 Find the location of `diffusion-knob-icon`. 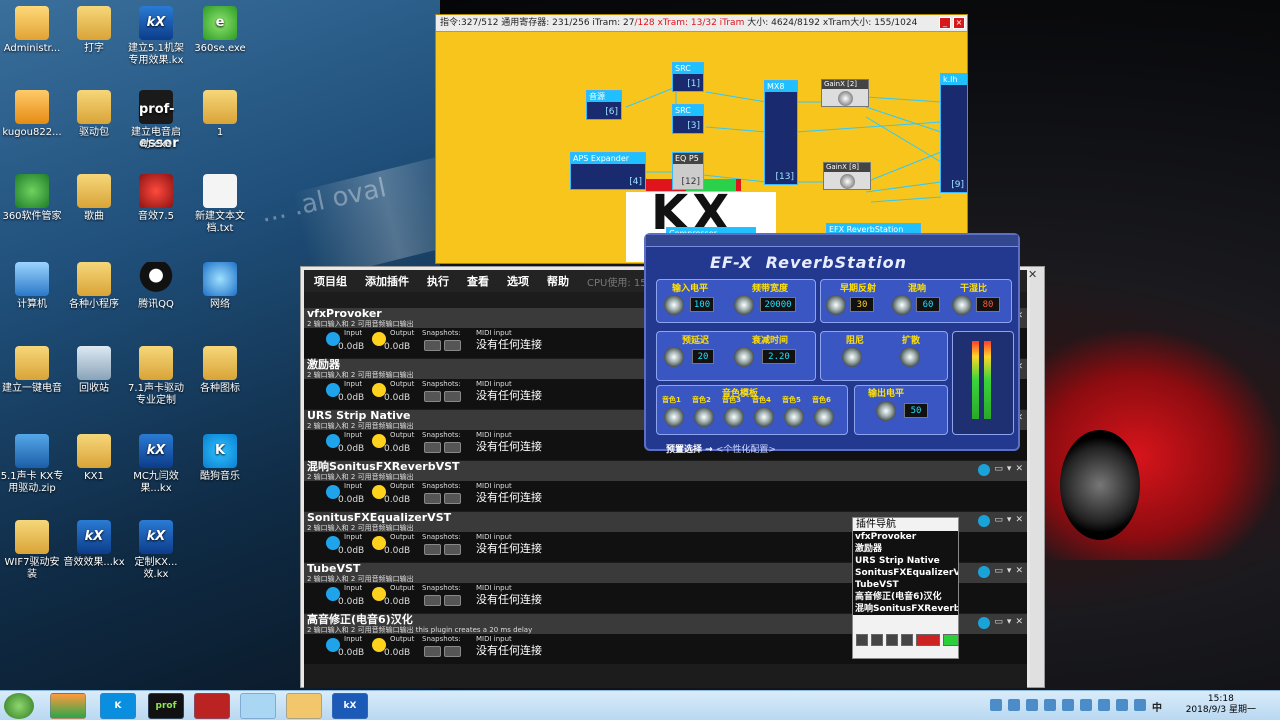

diffusion-knob-icon is located at coordinates (910, 357).